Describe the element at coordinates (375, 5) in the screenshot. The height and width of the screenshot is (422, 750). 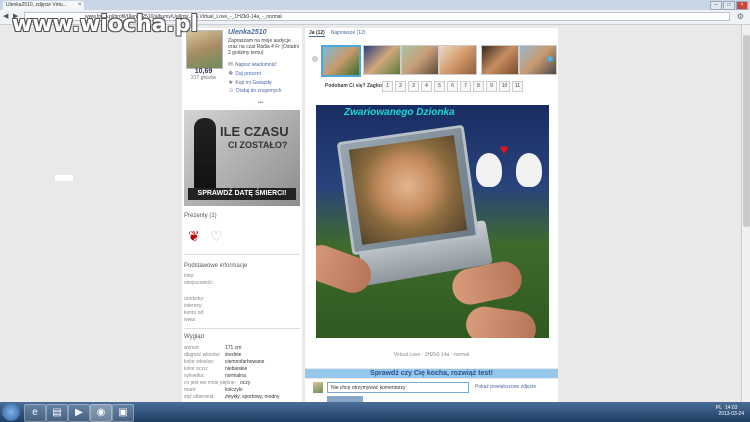
I see `browser-tabstrip: Ulenka2510, zdjęcie Virtu... × – □ ×` at that location.